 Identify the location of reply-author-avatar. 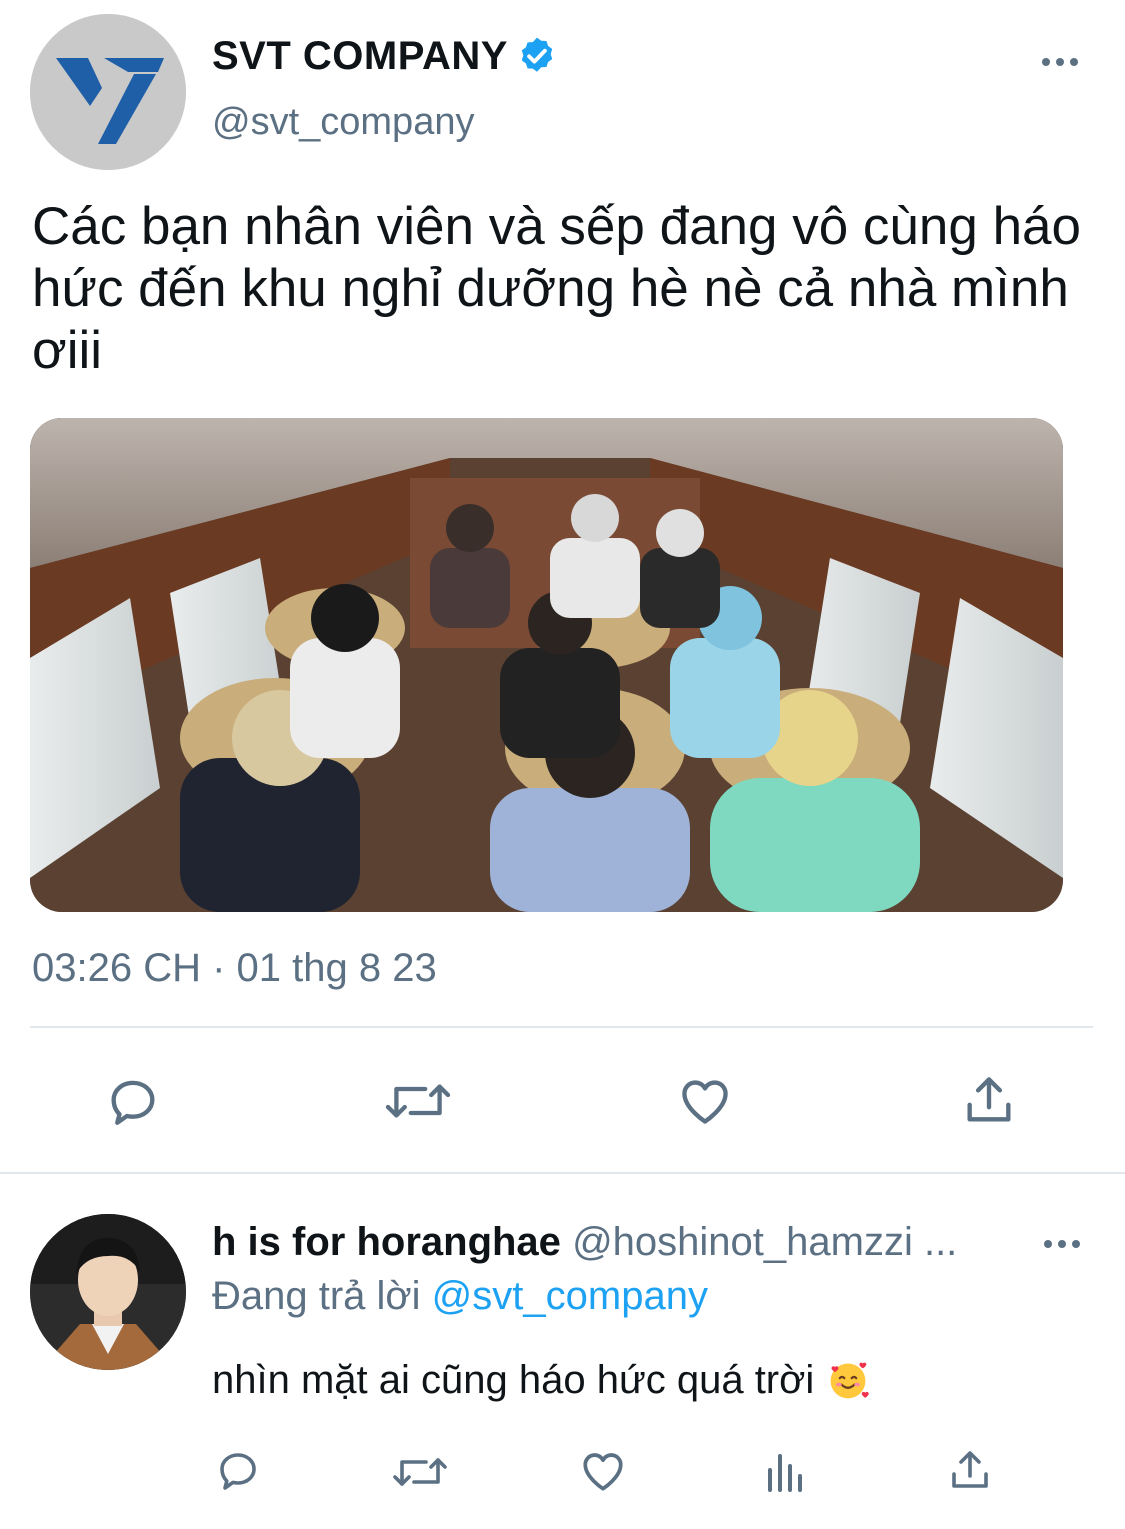
(108, 1292).